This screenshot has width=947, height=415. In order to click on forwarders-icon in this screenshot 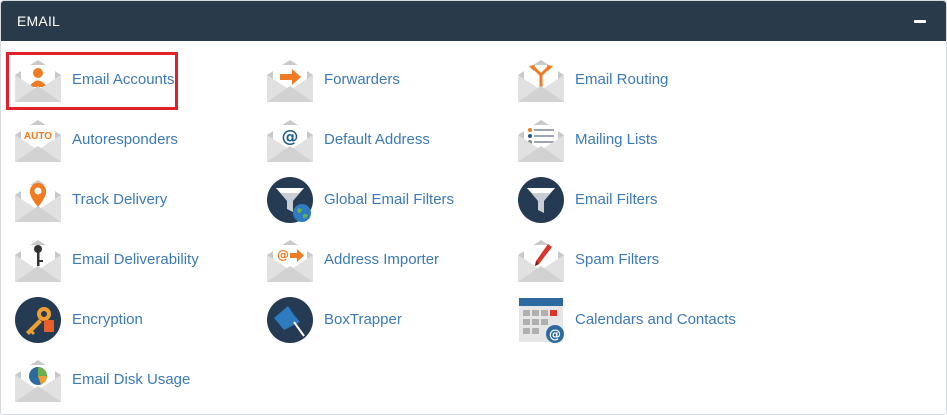, I will do `click(290, 80)`.